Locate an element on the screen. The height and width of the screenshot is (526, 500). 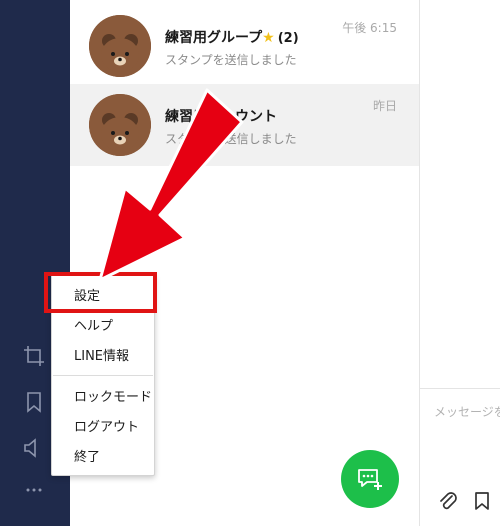
red-arrow-icon is located at coordinates (171, 185).